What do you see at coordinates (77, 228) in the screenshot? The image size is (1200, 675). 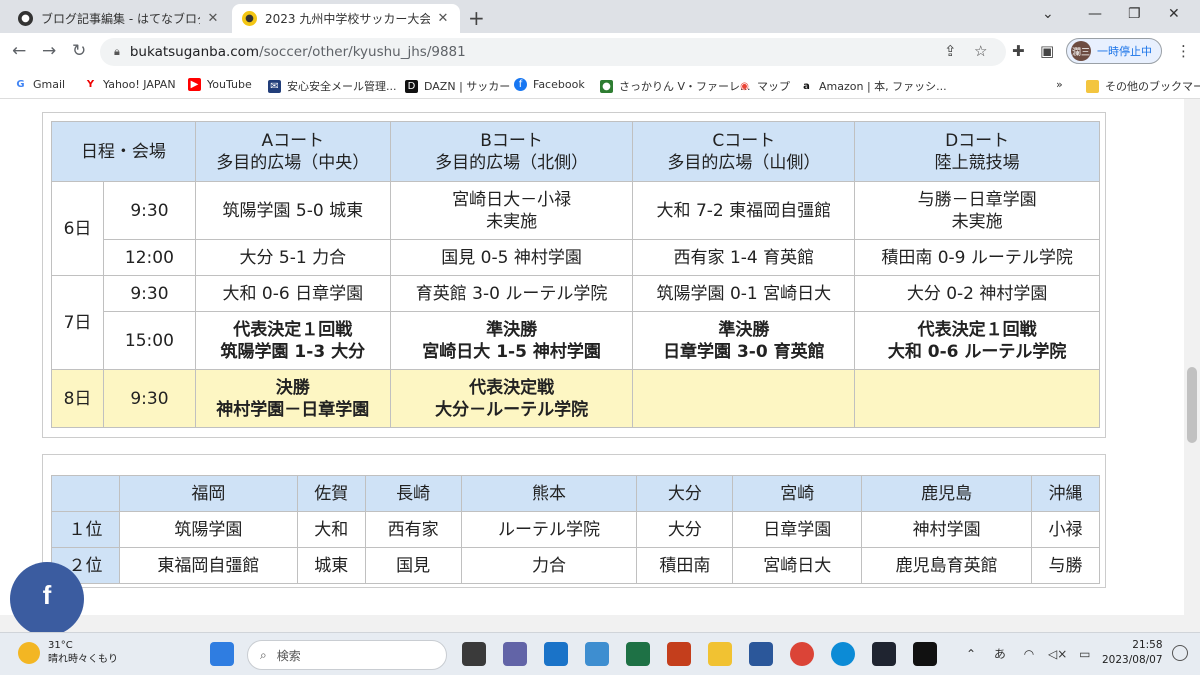 I see `day-cell: 6日` at bounding box center [77, 228].